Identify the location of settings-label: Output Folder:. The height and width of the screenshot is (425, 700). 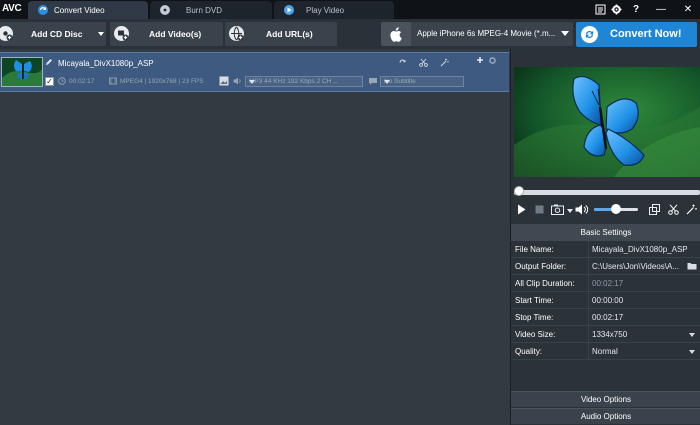
(541, 266).